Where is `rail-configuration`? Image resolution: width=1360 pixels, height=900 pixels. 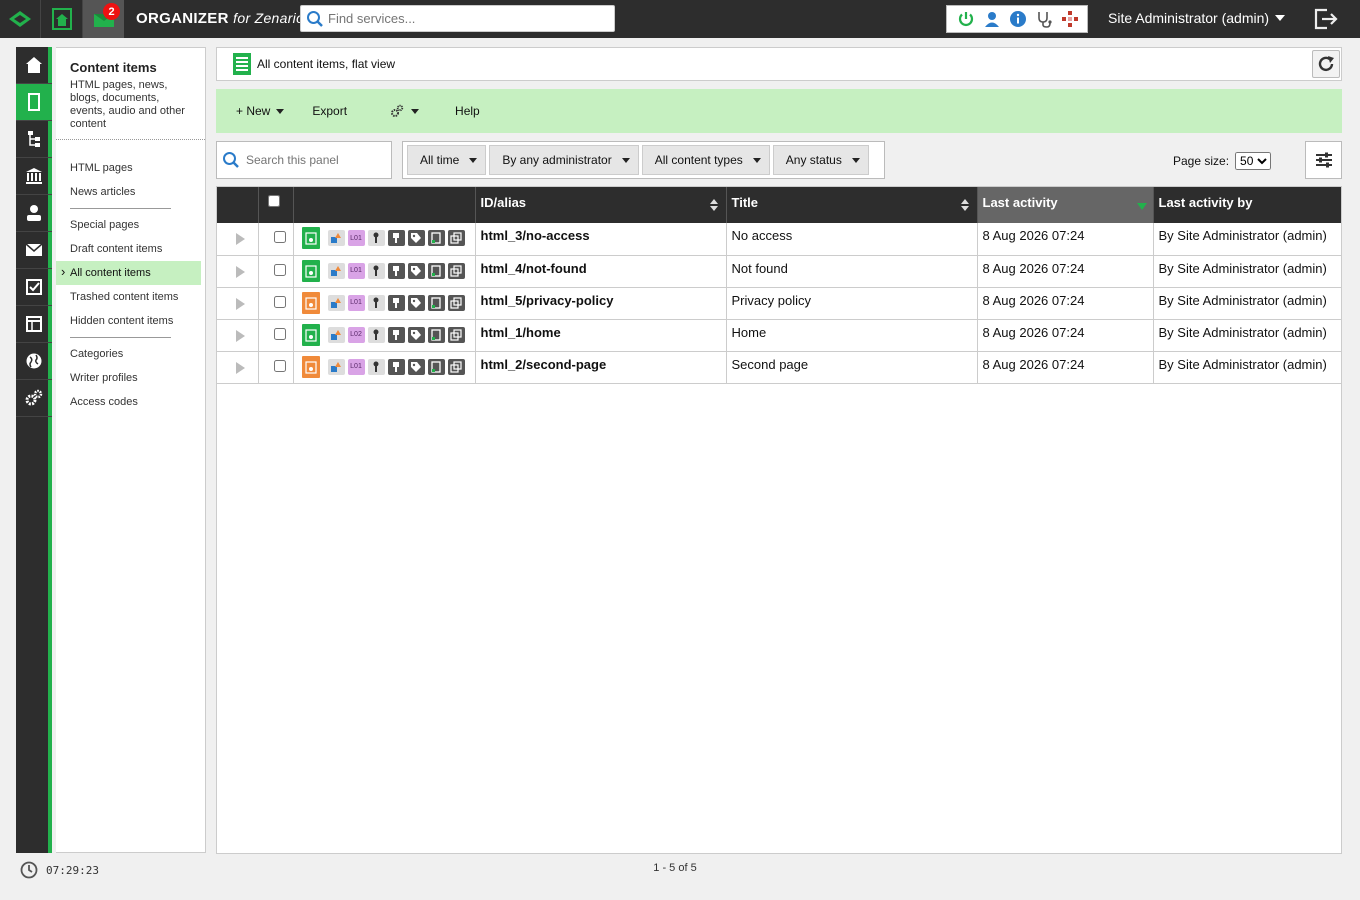
rail-configuration is located at coordinates (34, 398).